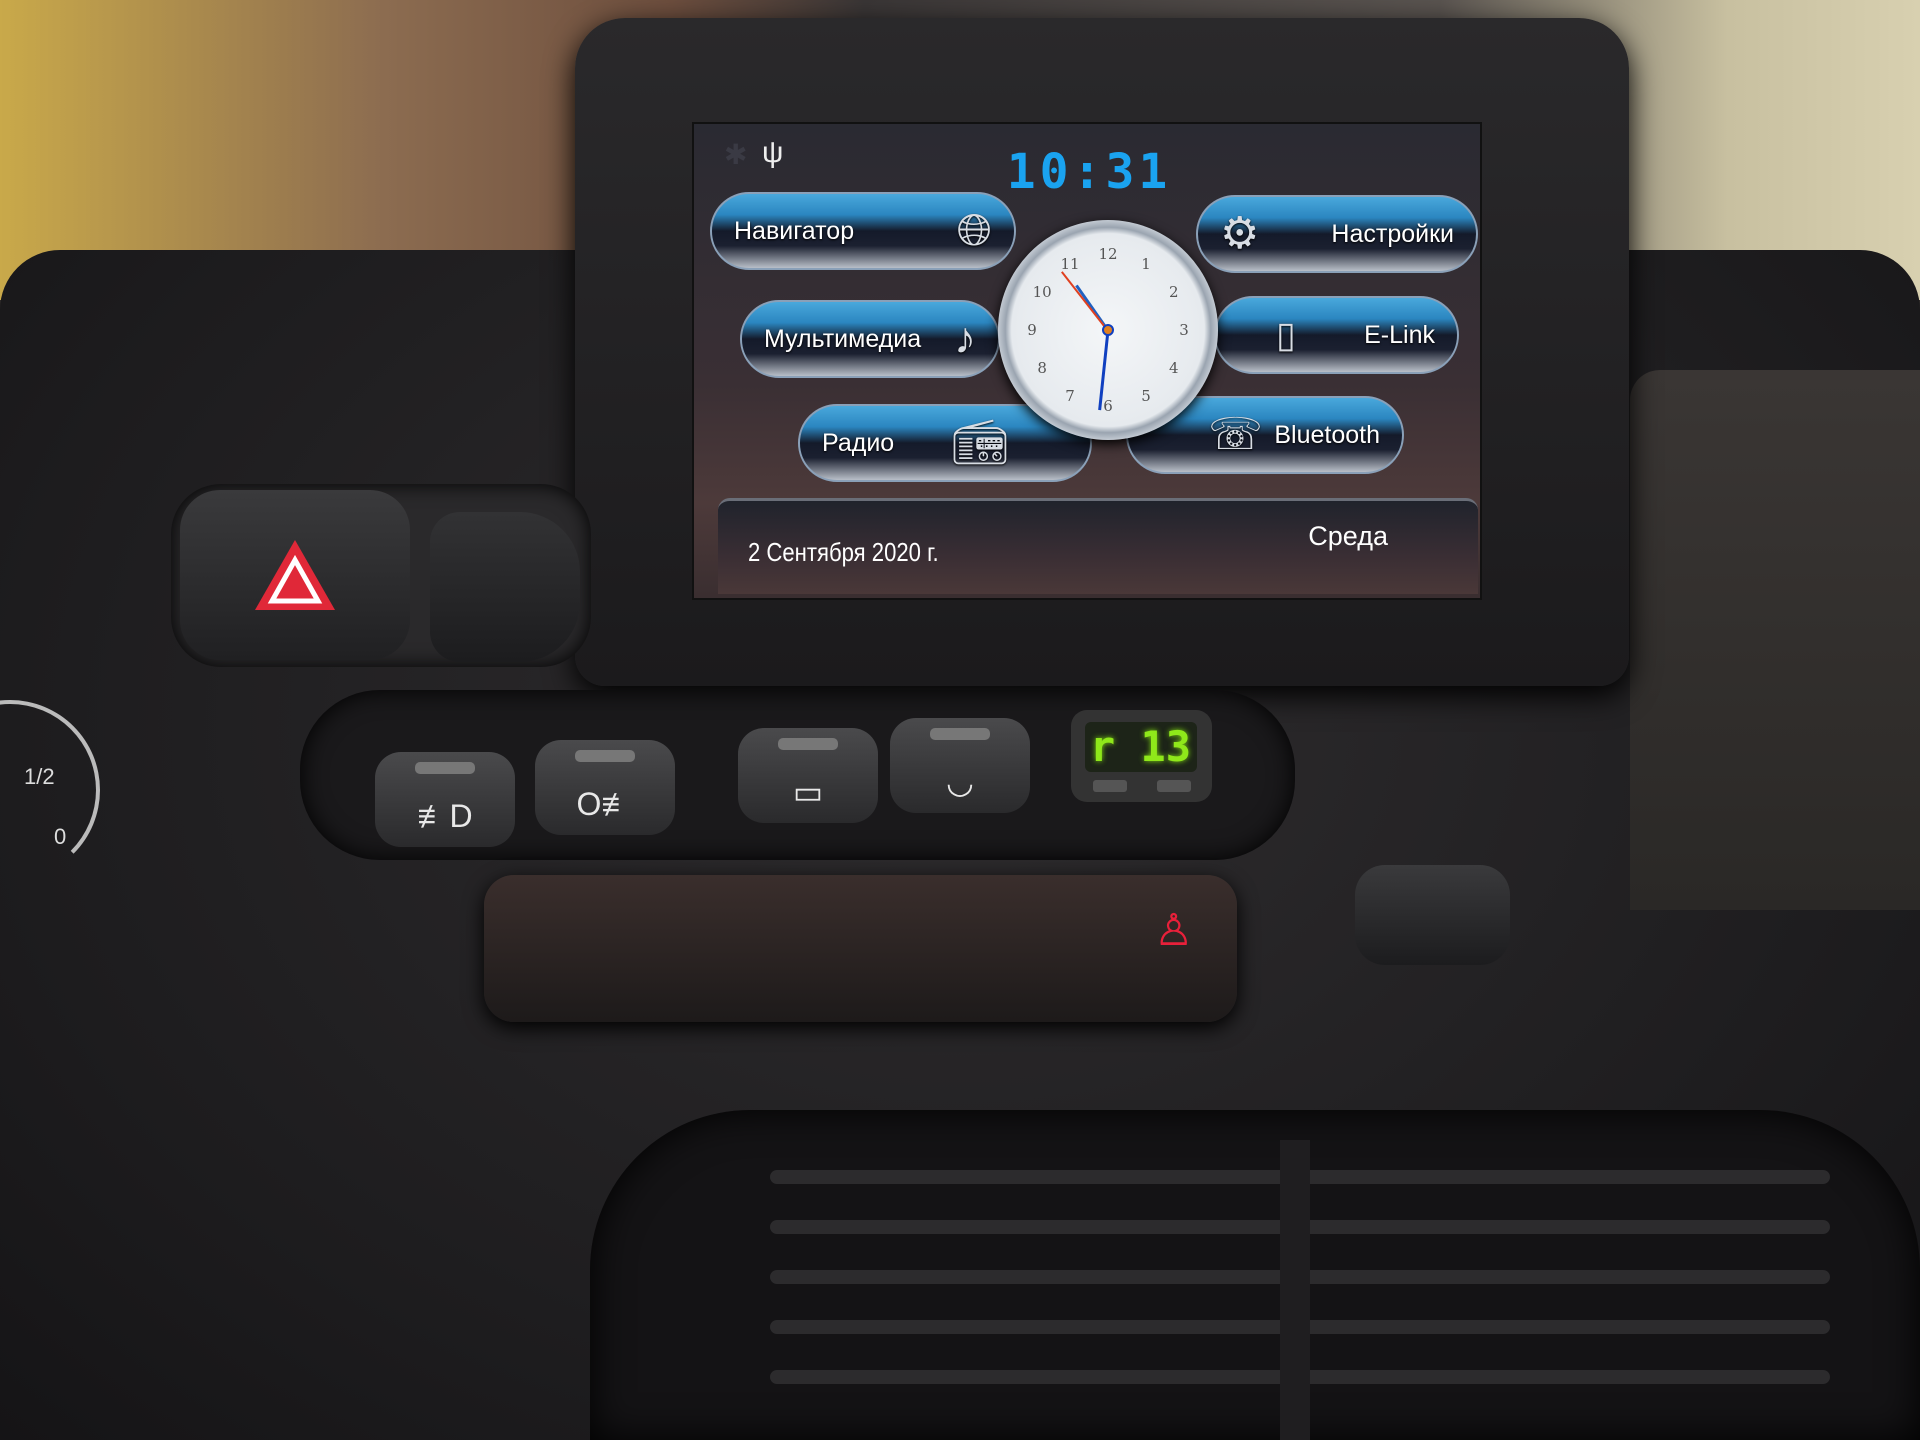 The height and width of the screenshot is (1440, 1920). Describe the element at coordinates (1174, 292) in the screenshot. I see `clock-number: 2` at that location.